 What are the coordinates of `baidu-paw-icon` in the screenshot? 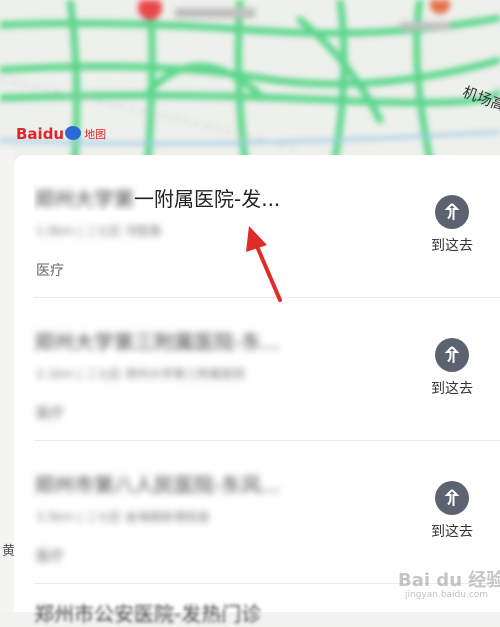 It's located at (73, 133).